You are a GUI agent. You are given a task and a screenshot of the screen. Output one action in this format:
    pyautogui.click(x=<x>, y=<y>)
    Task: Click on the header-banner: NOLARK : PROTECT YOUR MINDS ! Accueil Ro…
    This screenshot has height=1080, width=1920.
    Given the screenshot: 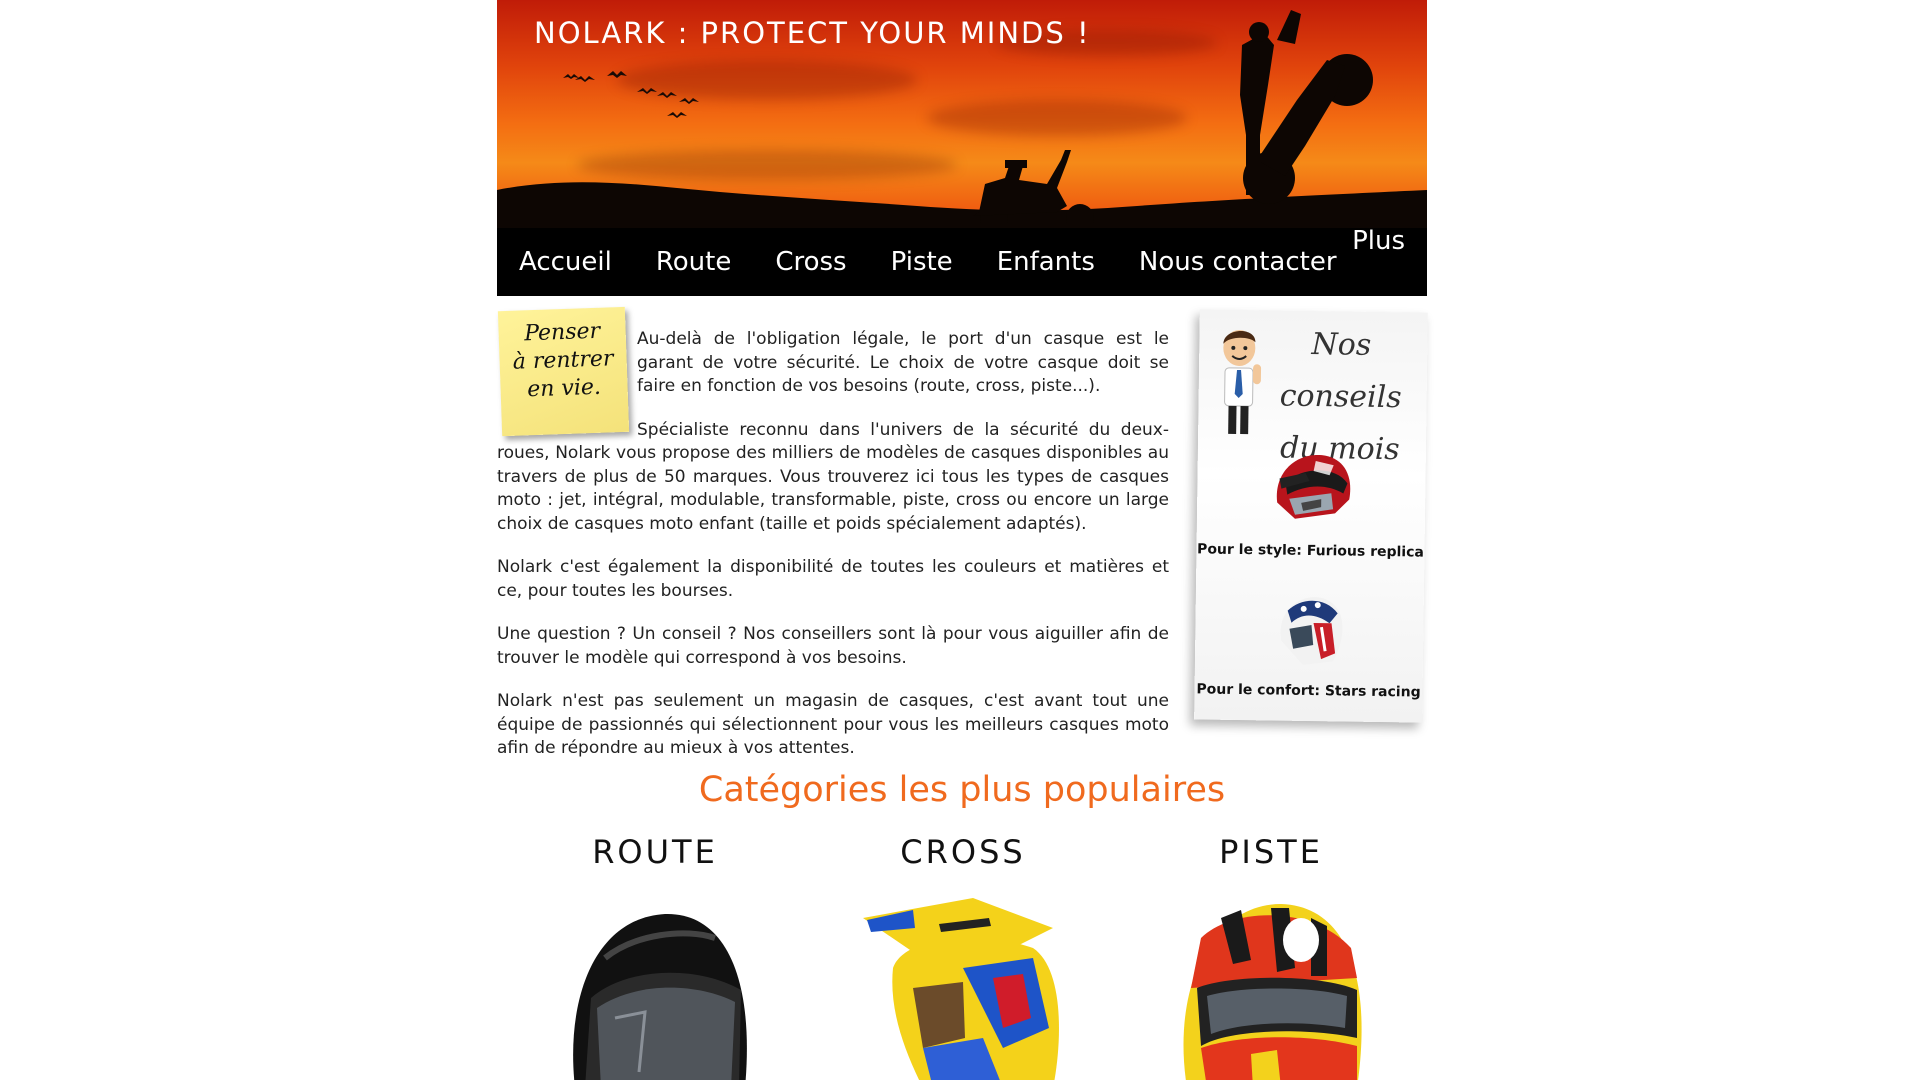 What is the action you would take?
    pyautogui.click(x=962, y=148)
    